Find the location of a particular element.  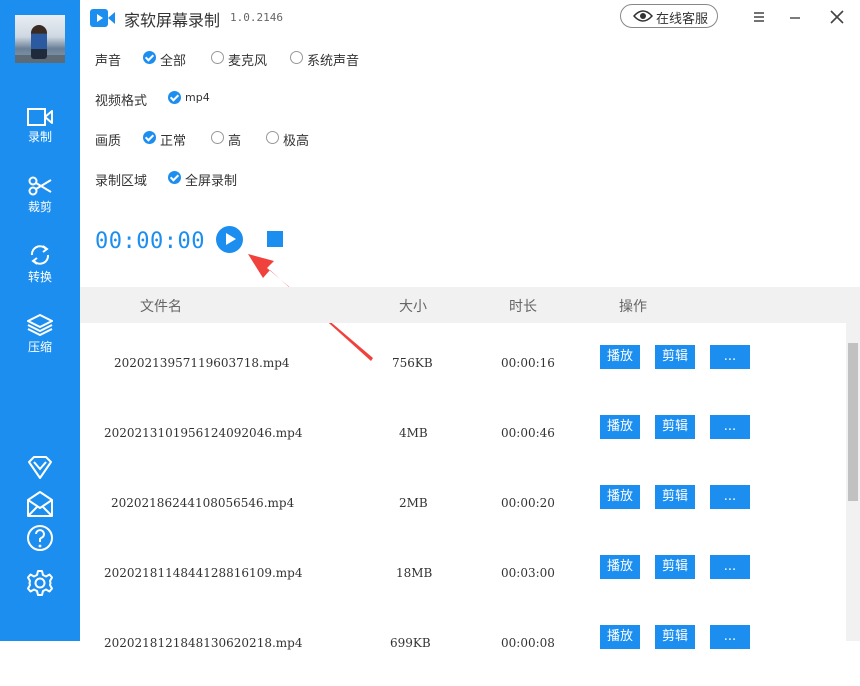

app-title: 家软屏幕录制 is located at coordinates (172, 20).